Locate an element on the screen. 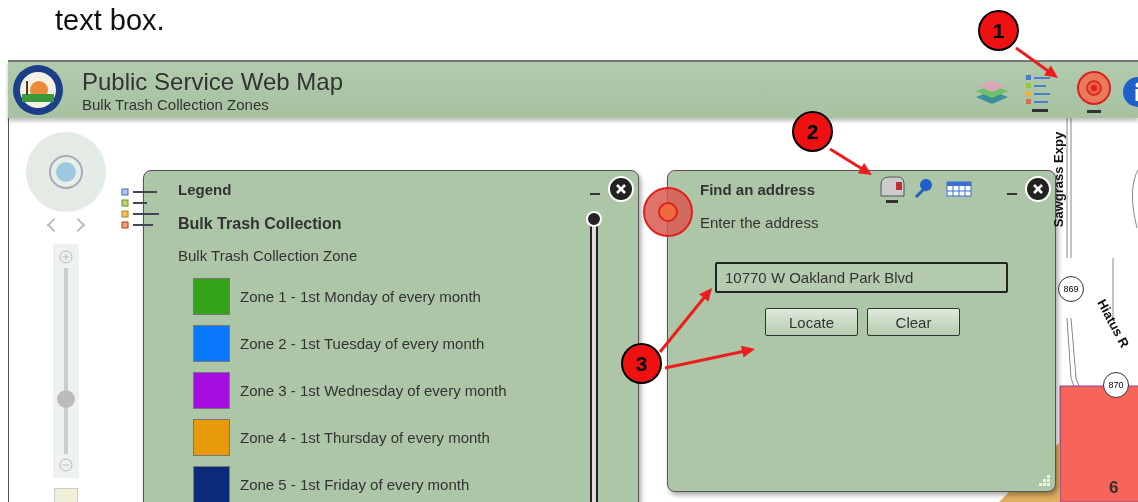  layers-icon is located at coordinates (992, 93).